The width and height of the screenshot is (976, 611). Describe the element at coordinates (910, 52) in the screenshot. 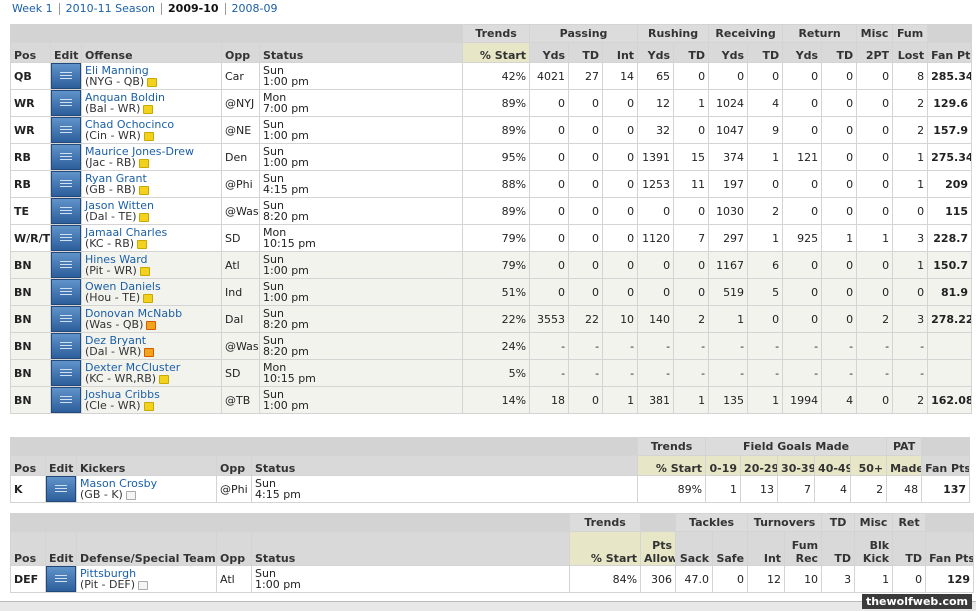

I see `col-fum-lost: Lost` at that location.